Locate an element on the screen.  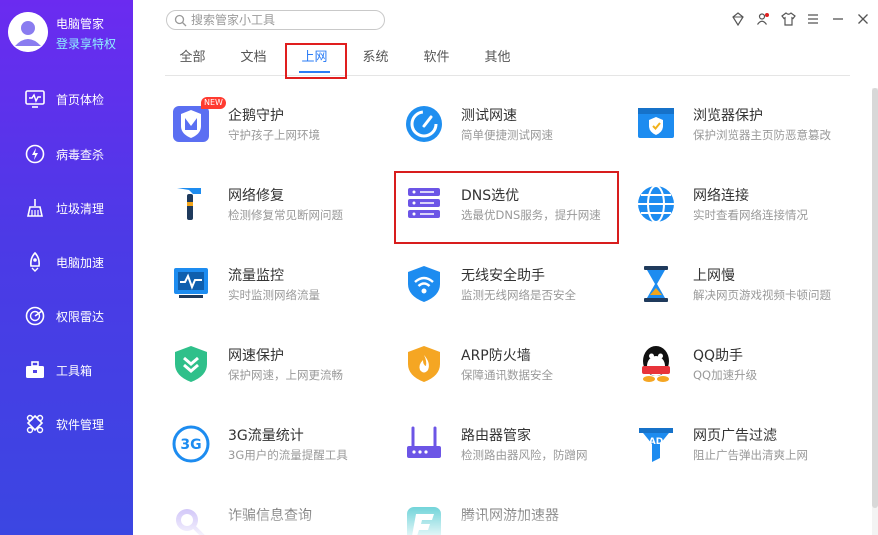
traffic-monitor-icon is located at coordinates (191, 283).